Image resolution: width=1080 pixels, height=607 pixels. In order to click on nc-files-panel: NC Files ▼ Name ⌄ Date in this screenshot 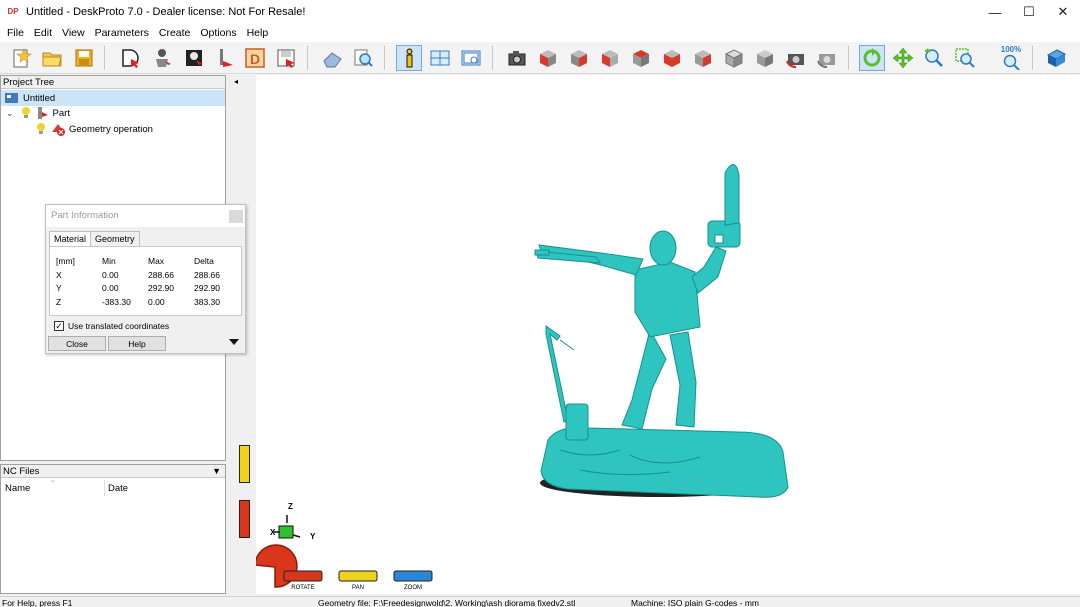, I will do `click(113, 529)`.